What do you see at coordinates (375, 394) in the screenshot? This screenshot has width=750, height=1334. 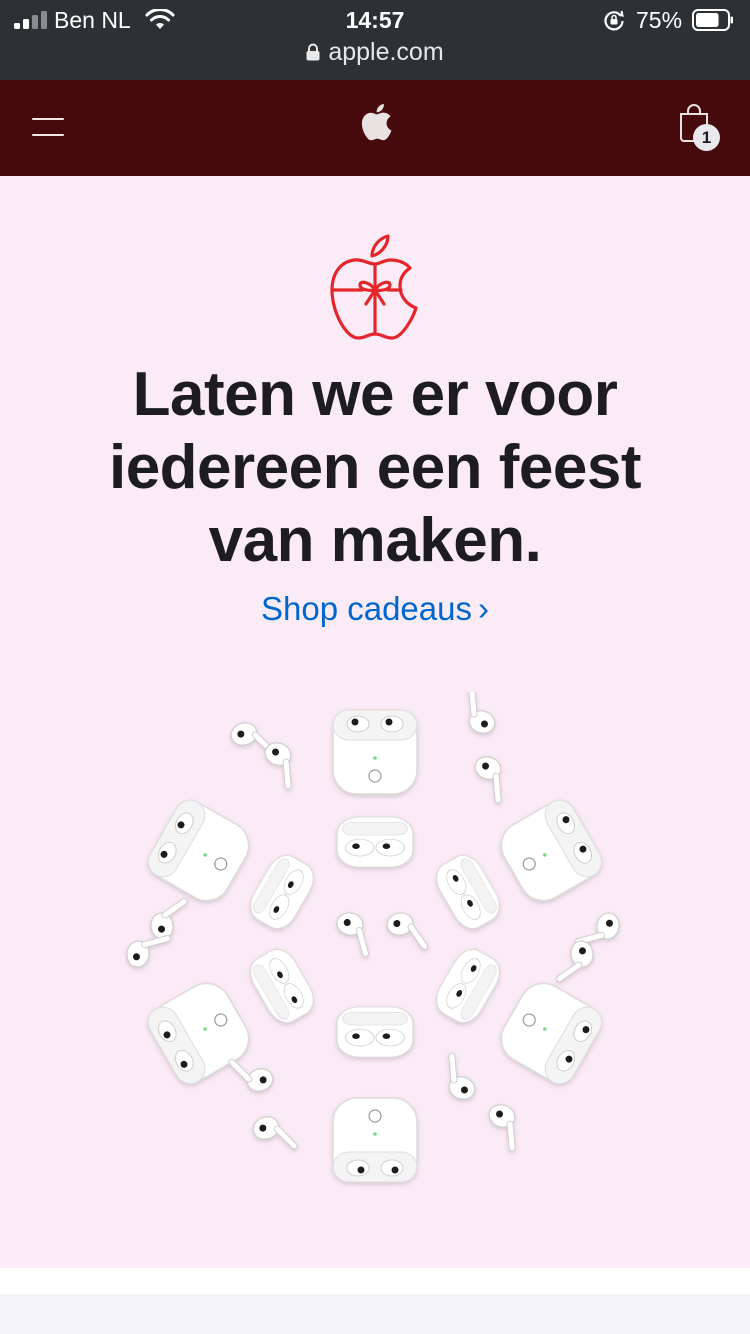 I see `headline-line-1: Laten we er voor` at bounding box center [375, 394].